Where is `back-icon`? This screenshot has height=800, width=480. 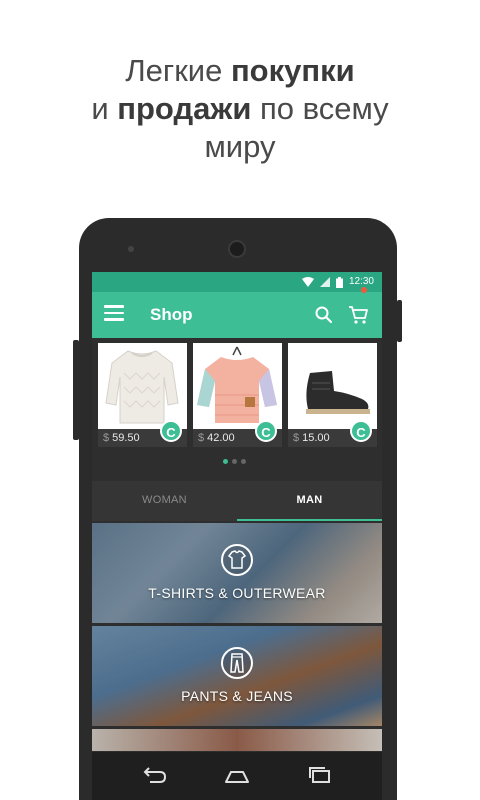
back-icon is located at coordinates (154, 775).